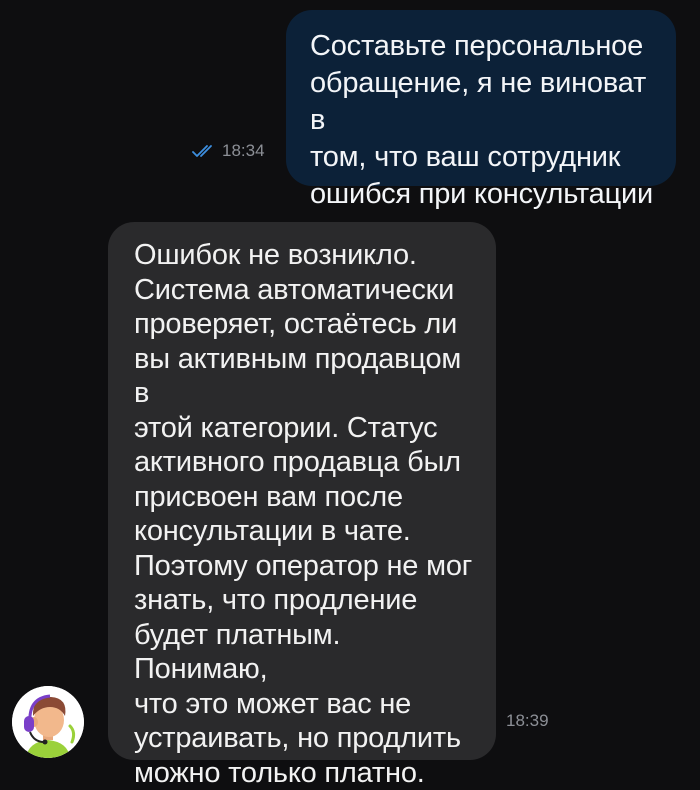  Describe the element at coordinates (205, 151) in the screenshot. I see `double-check-icon` at that location.